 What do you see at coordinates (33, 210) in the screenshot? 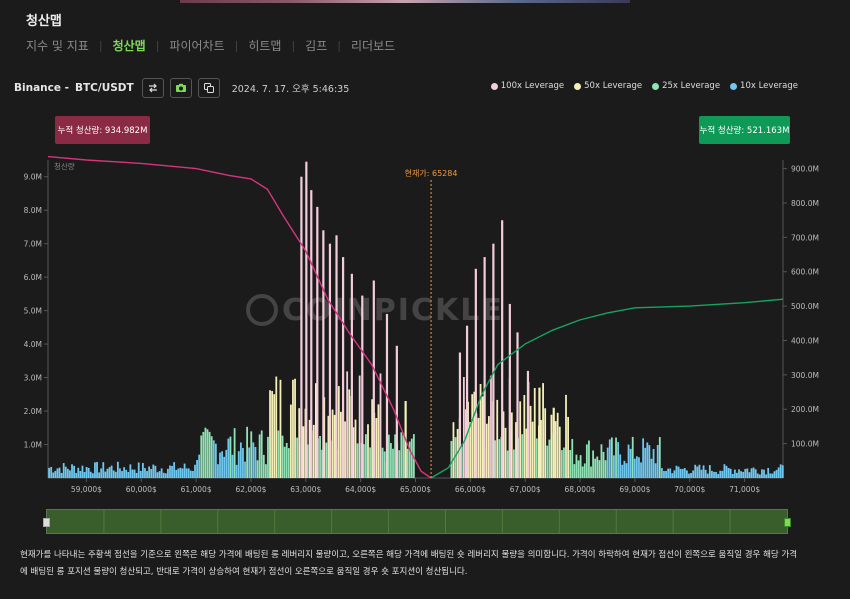
I see `y-left-tick-label: 8.0M` at bounding box center [33, 210].